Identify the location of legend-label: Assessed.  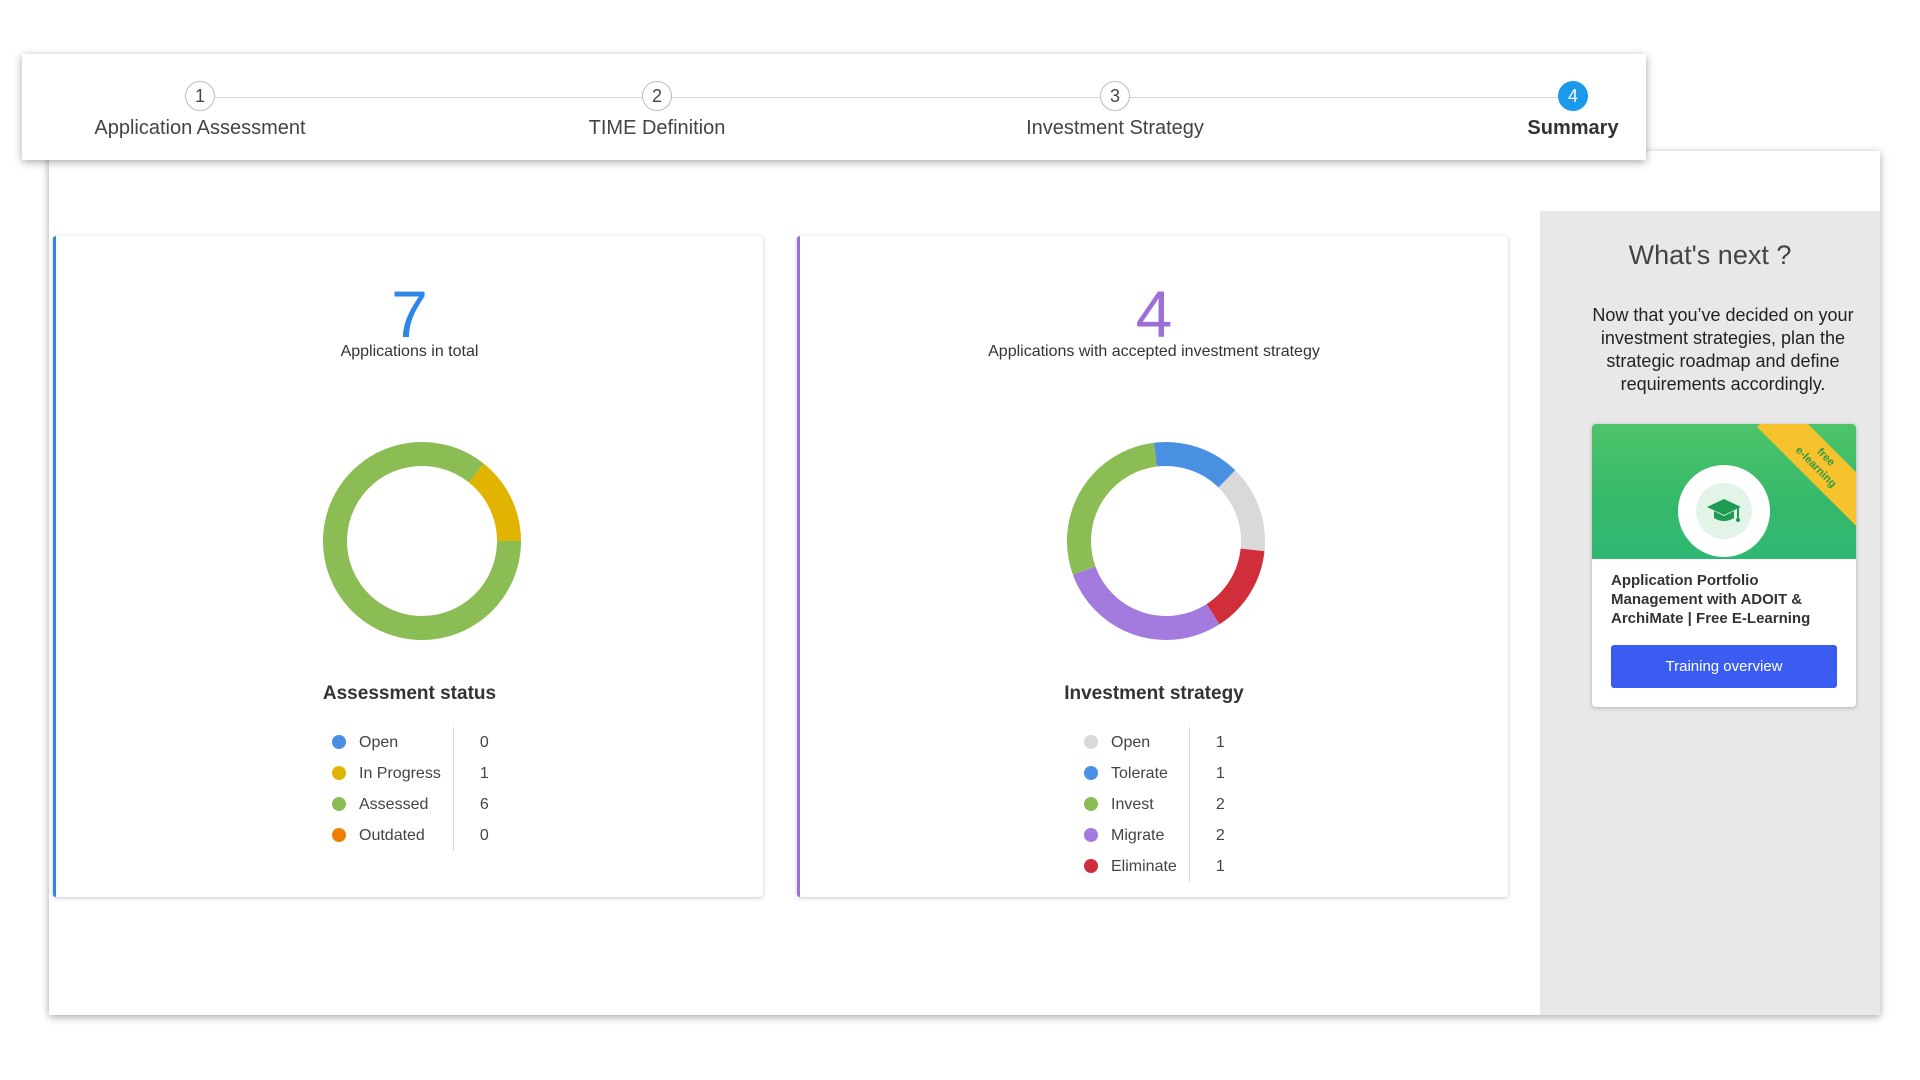
(394, 804).